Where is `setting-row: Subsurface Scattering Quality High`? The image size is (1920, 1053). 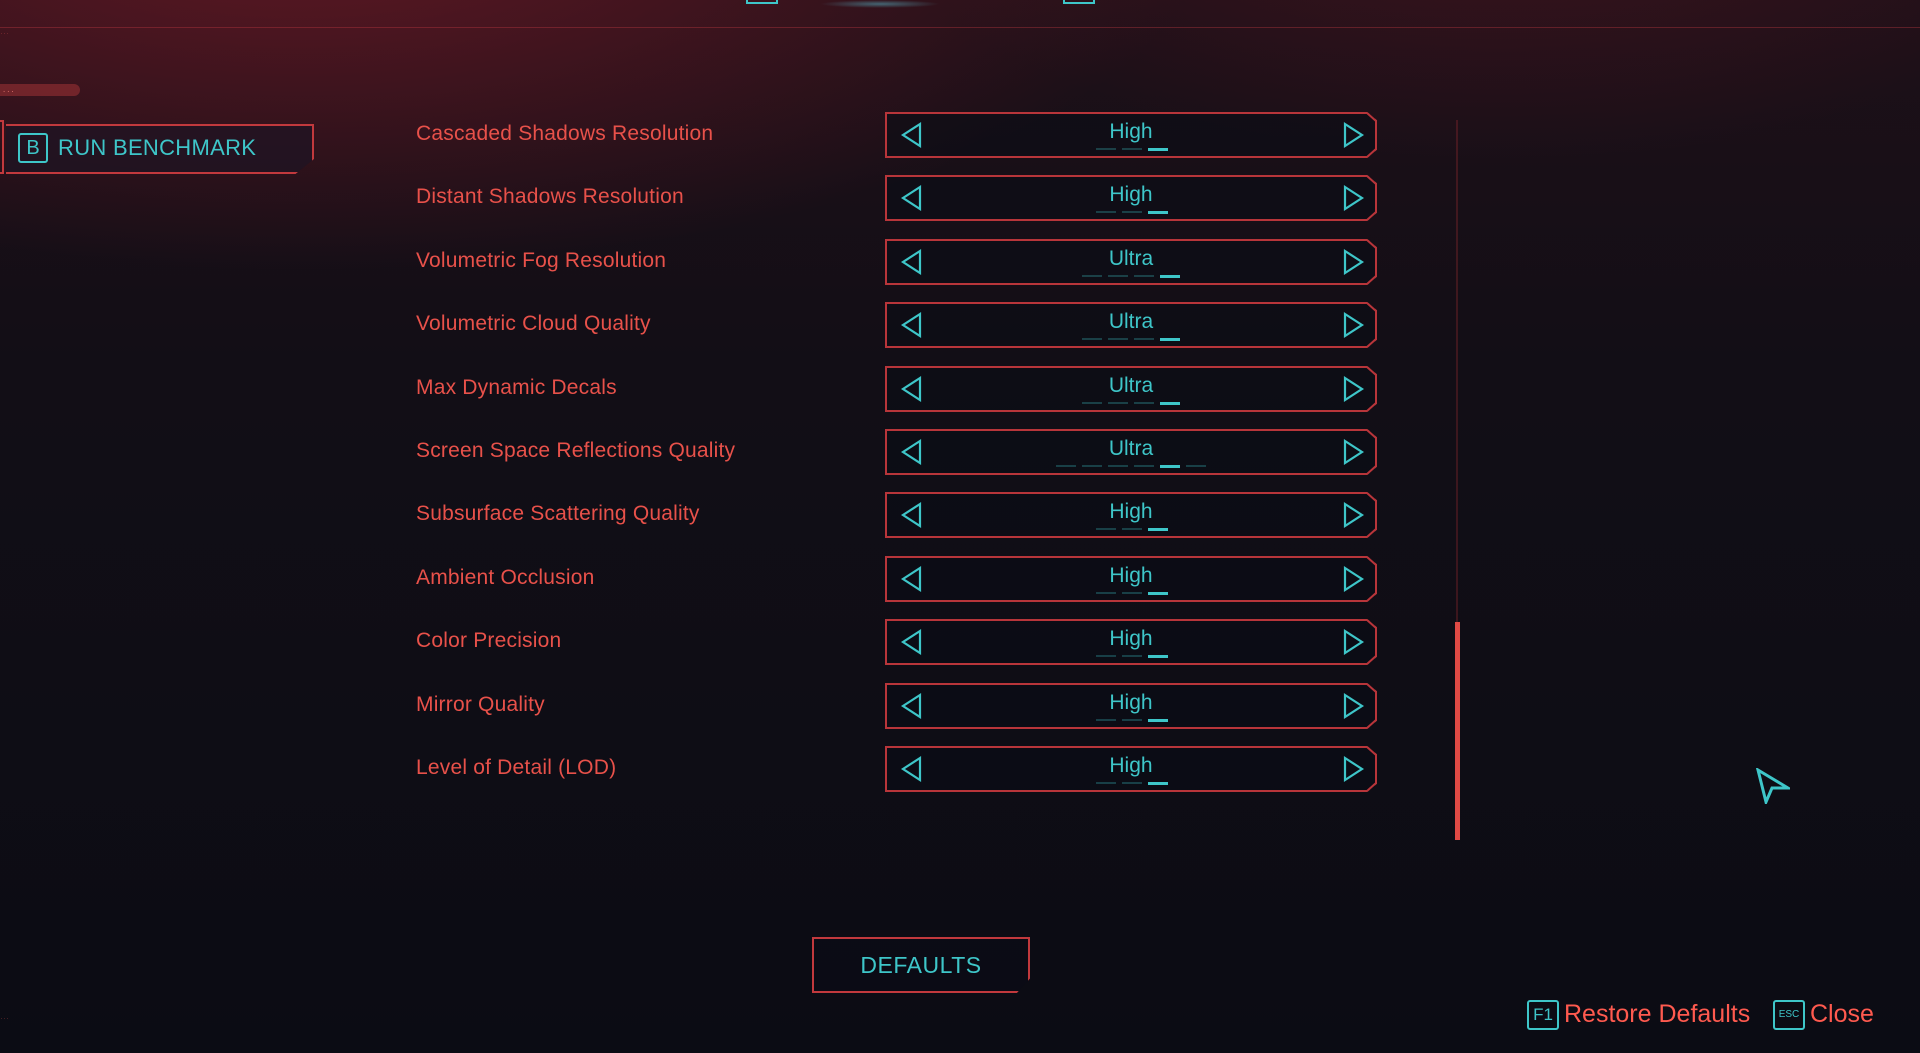 setting-row: Subsurface Scattering Quality High is located at coordinates (700, 515).